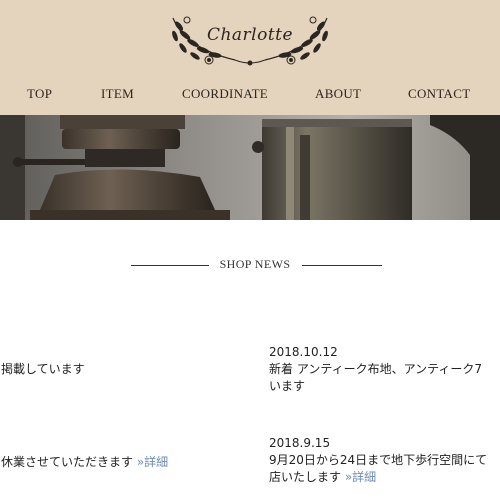 The width and height of the screenshot is (500, 500). Describe the element at coordinates (338, 94) in the screenshot. I see `nav-item-about: ABOUT` at that location.